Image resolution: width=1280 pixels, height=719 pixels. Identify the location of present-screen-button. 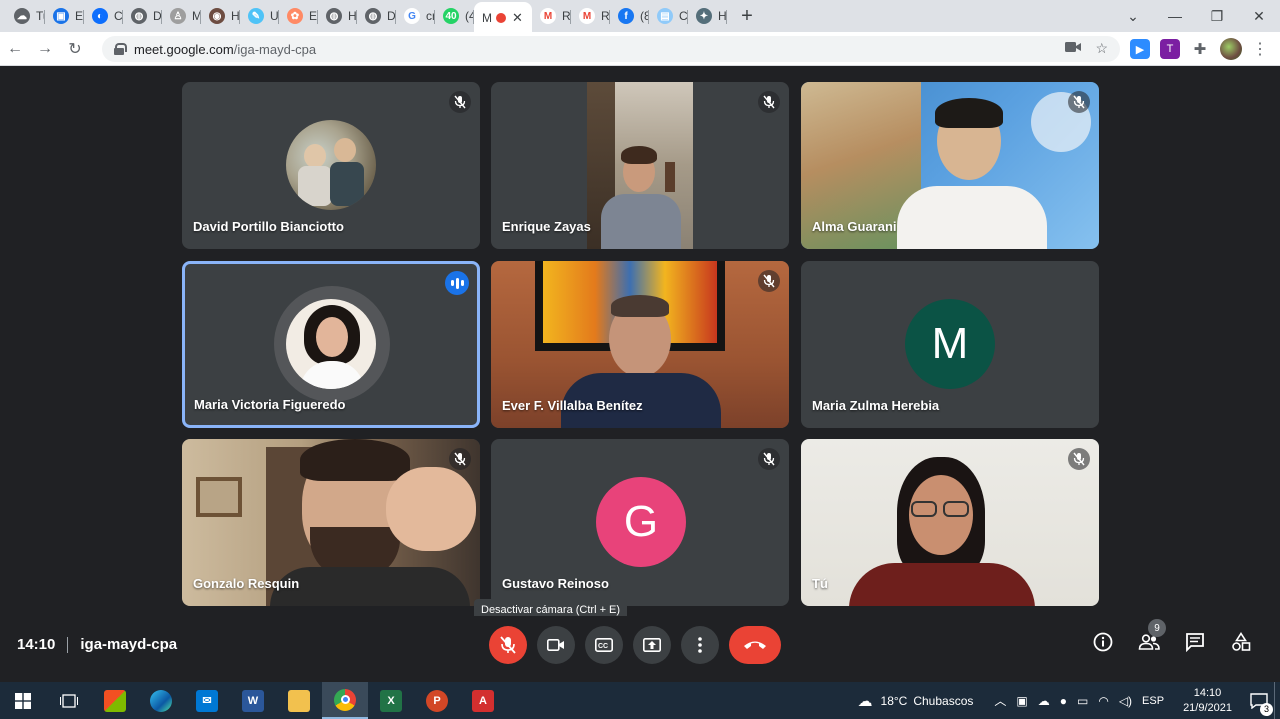
(652, 645).